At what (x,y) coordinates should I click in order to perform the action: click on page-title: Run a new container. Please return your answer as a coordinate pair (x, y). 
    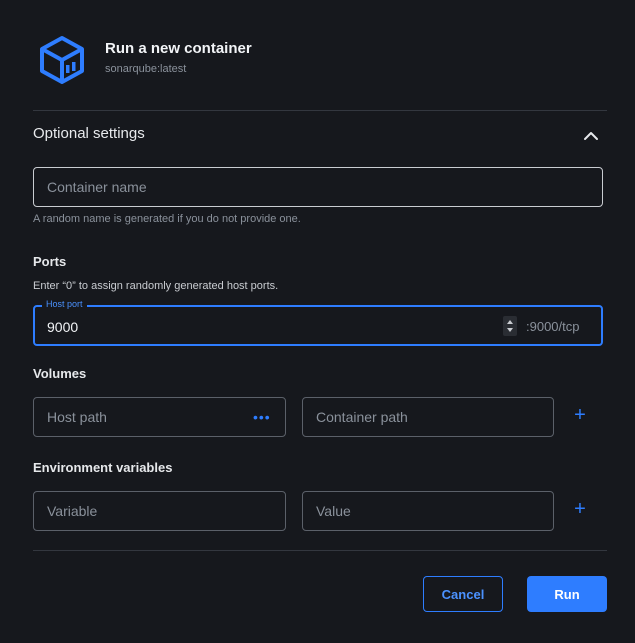
    Looking at the image, I should click on (178, 48).